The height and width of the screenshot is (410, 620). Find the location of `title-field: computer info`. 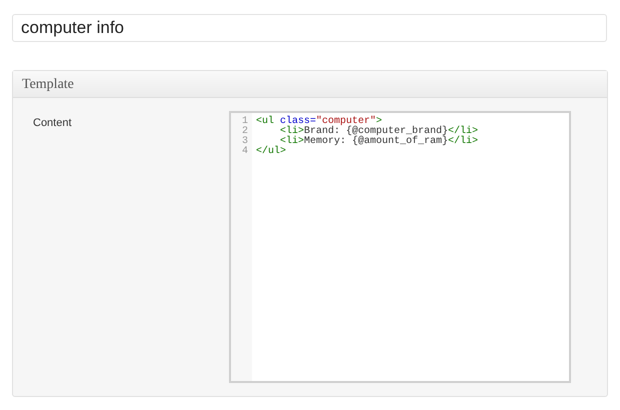

title-field: computer info is located at coordinates (309, 28).